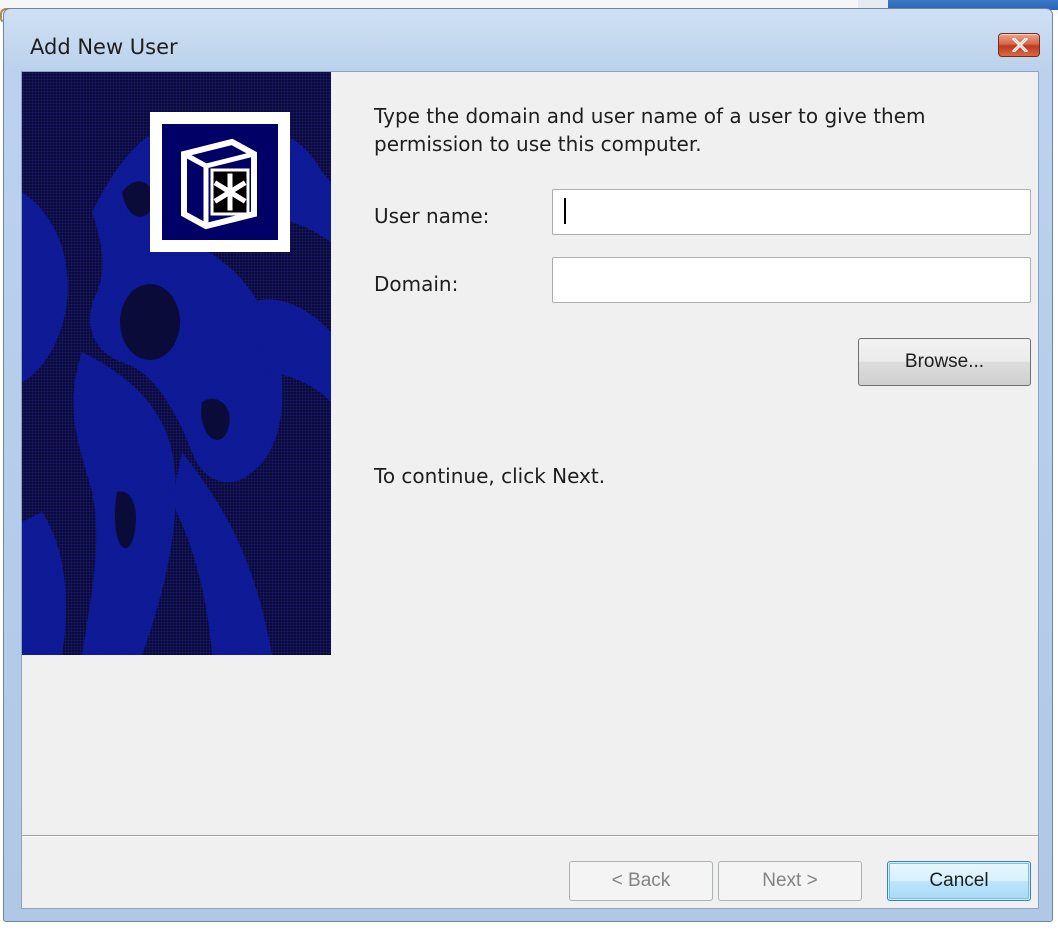 Image resolution: width=1058 pixels, height=932 pixels. What do you see at coordinates (432, 216) in the screenshot?
I see `user-name-label: User name:` at bounding box center [432, 216].